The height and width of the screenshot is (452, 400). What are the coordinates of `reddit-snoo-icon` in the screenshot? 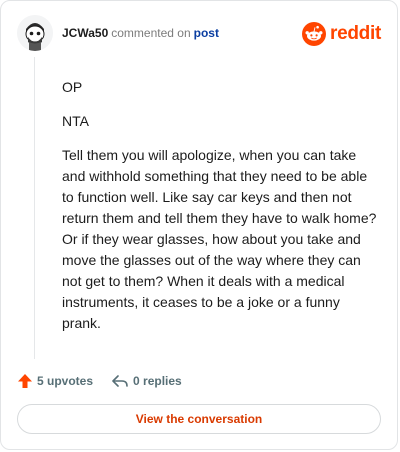 It's located at (314, 34).